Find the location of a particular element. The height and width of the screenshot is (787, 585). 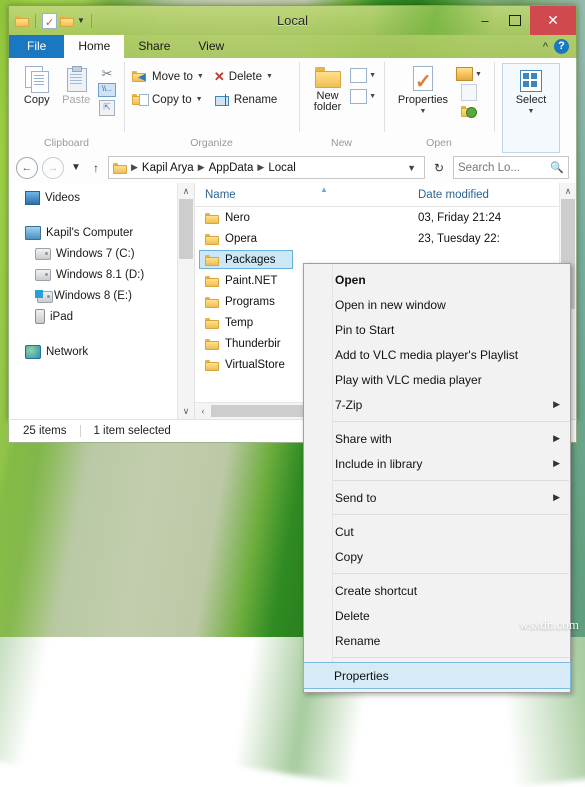

help-icon: ? is located at coordinates (561, 46).